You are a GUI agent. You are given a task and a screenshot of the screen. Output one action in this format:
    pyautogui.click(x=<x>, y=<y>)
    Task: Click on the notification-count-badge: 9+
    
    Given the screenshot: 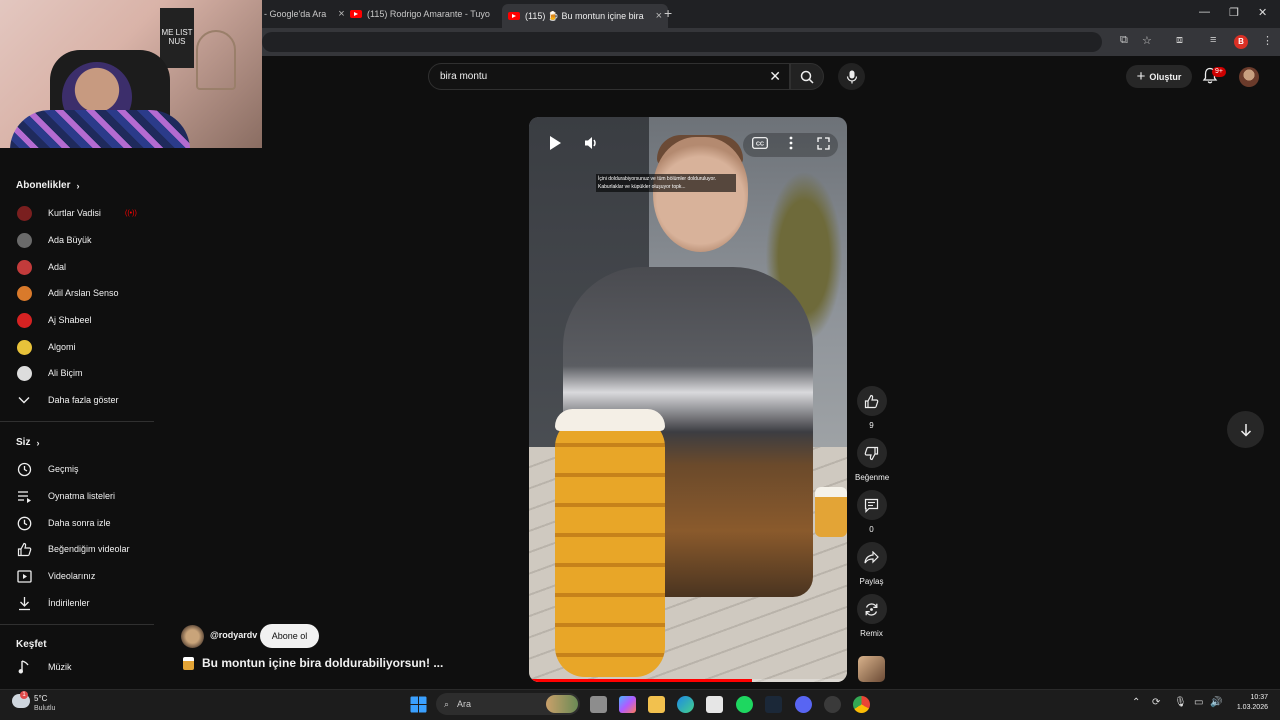 What is the action you would take?
    pyautogui.click(x=1219, y=72)
    